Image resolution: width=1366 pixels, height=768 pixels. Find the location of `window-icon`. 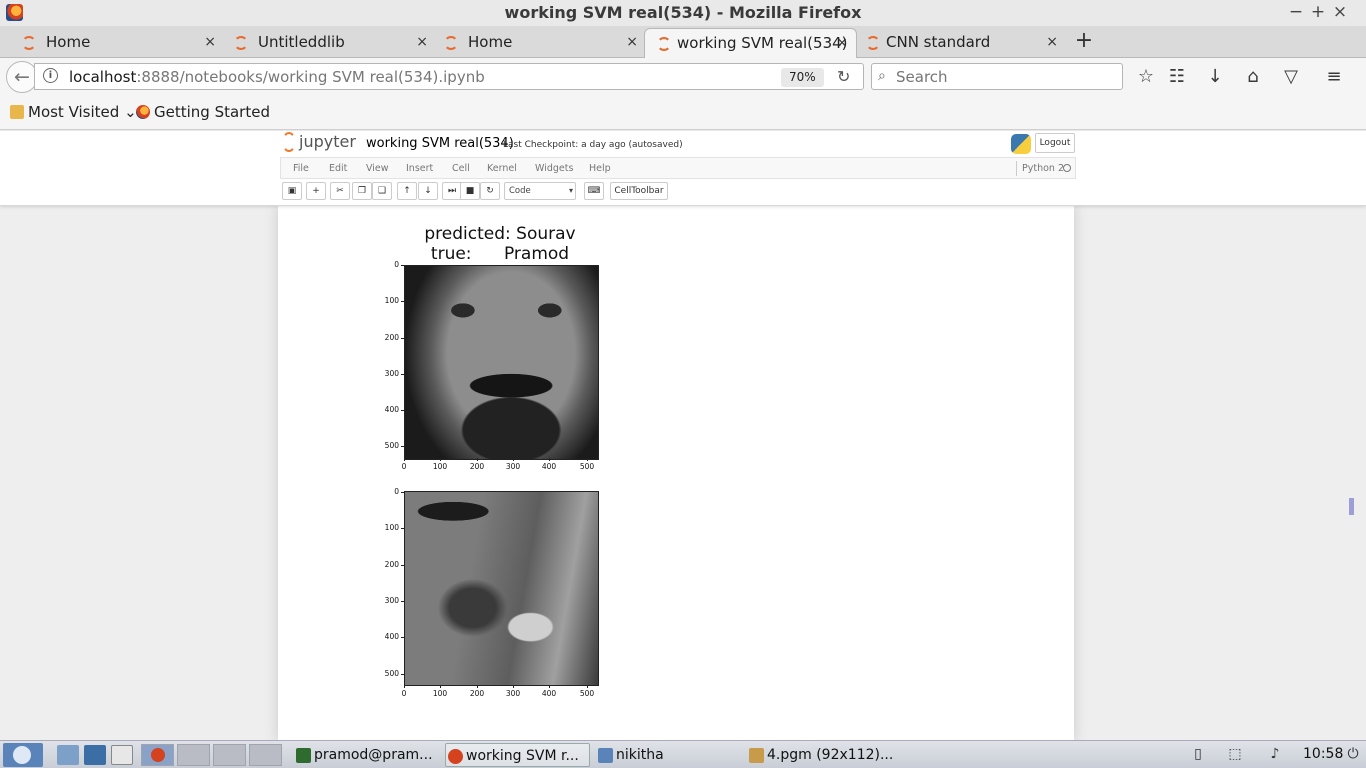

window-icon is located at coordinates (122, 755).